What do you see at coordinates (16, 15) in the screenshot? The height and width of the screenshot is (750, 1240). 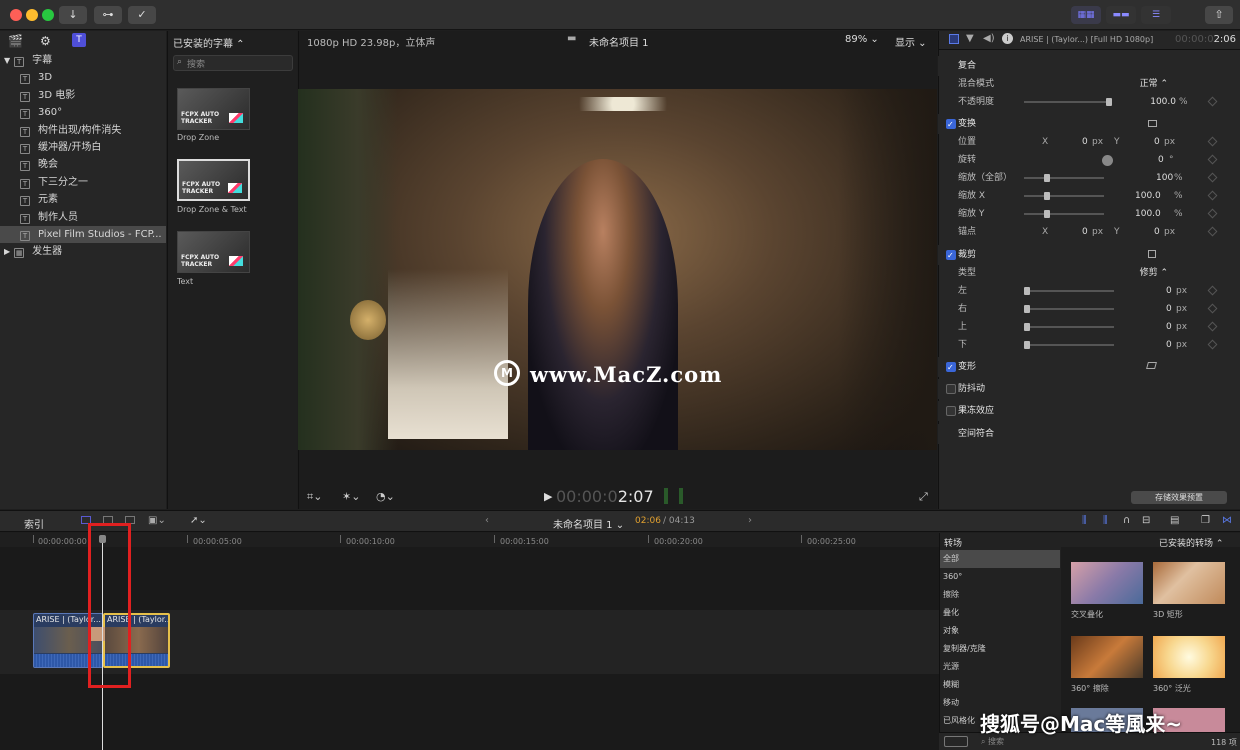 I see `close-window-button` at bounding box center [16, 15].